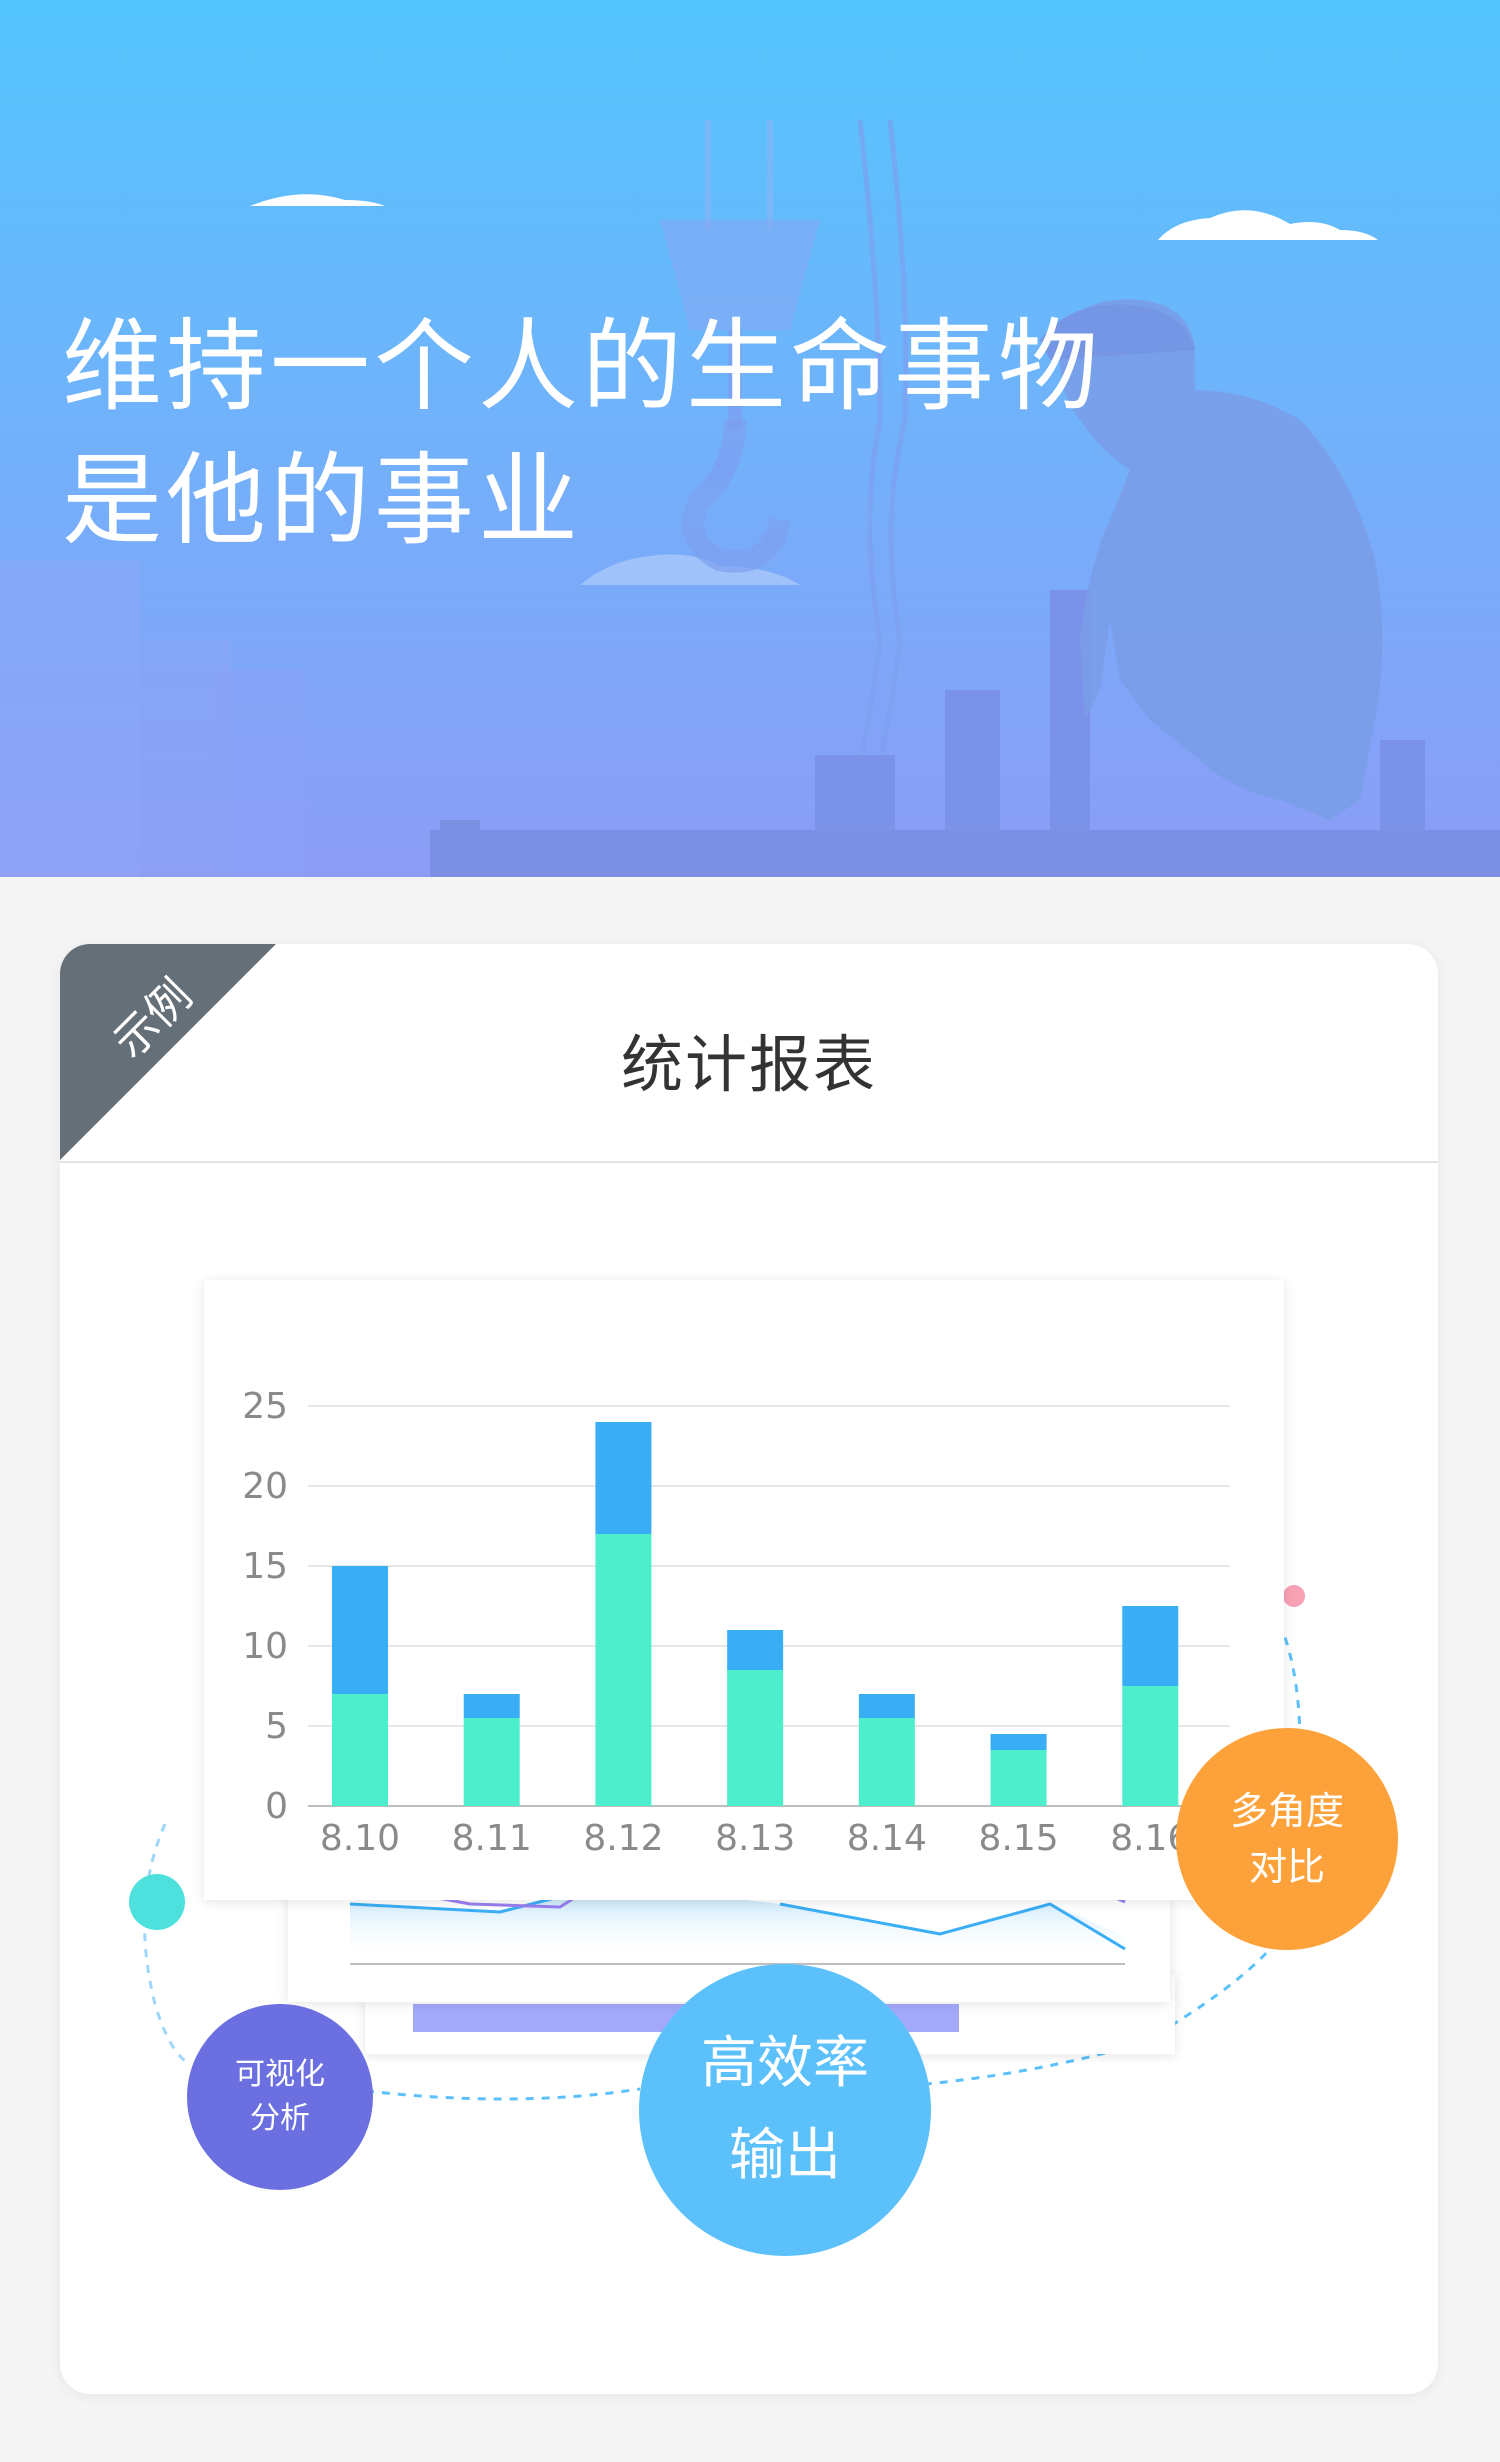 This screenshot has width=1500, height=2462. Describe the element at coordinates (280, 2118) in the screenshot. I see `badge-line: 分析` at that location.